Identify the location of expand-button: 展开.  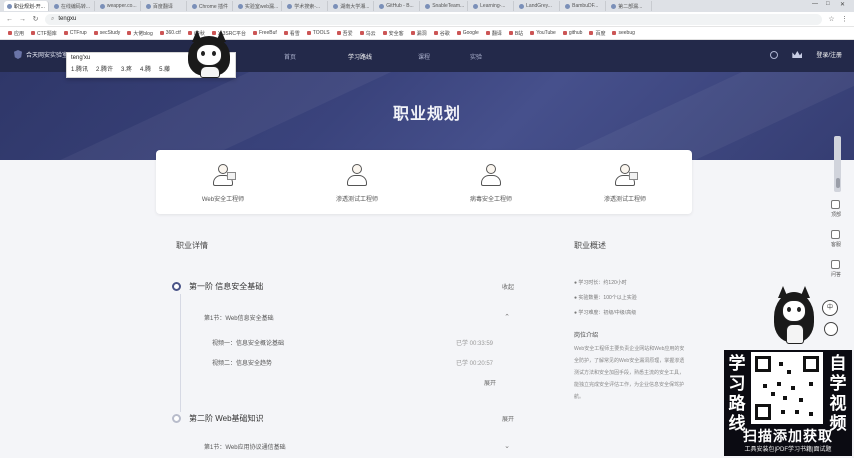
(508, 418).